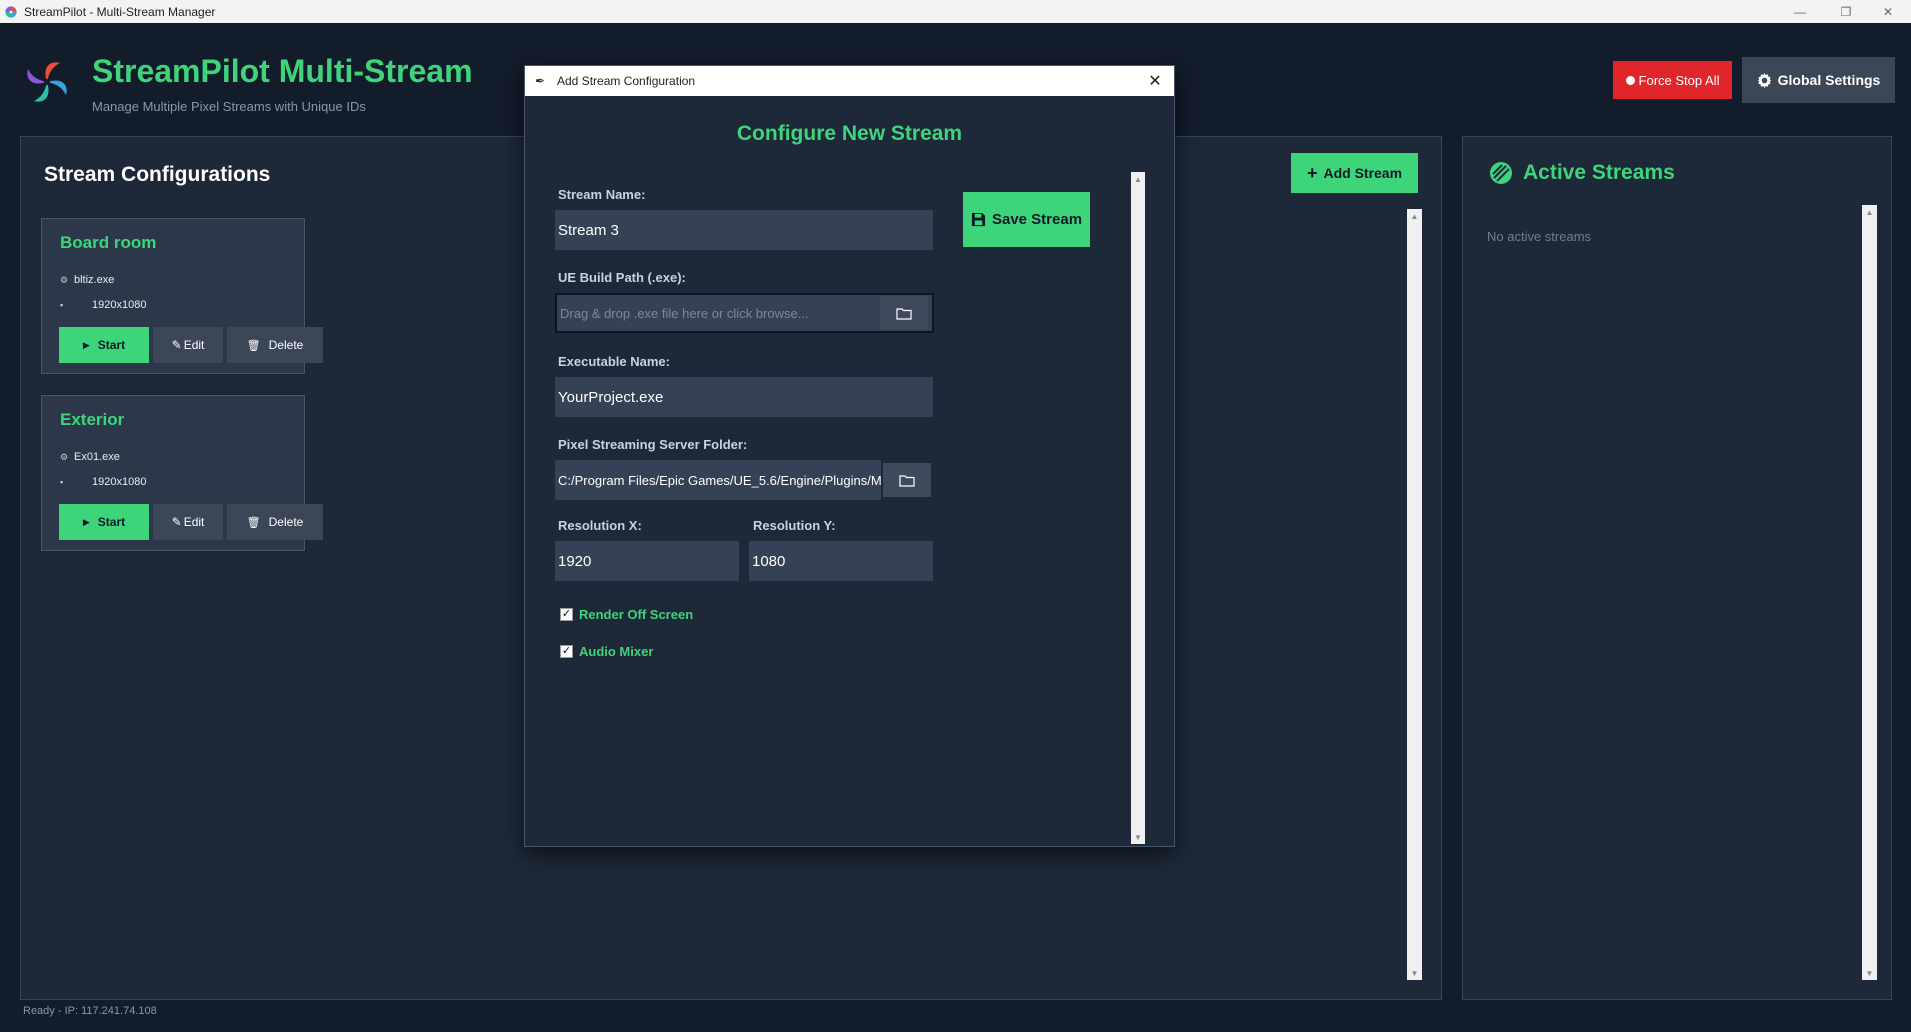 This screenshot has height=1032, width=1911. What do you see at coordinates (636, 614) in the screenshot?
I see `render-off-screen-label: Render Off Screen` at bounding box center [636, 614].